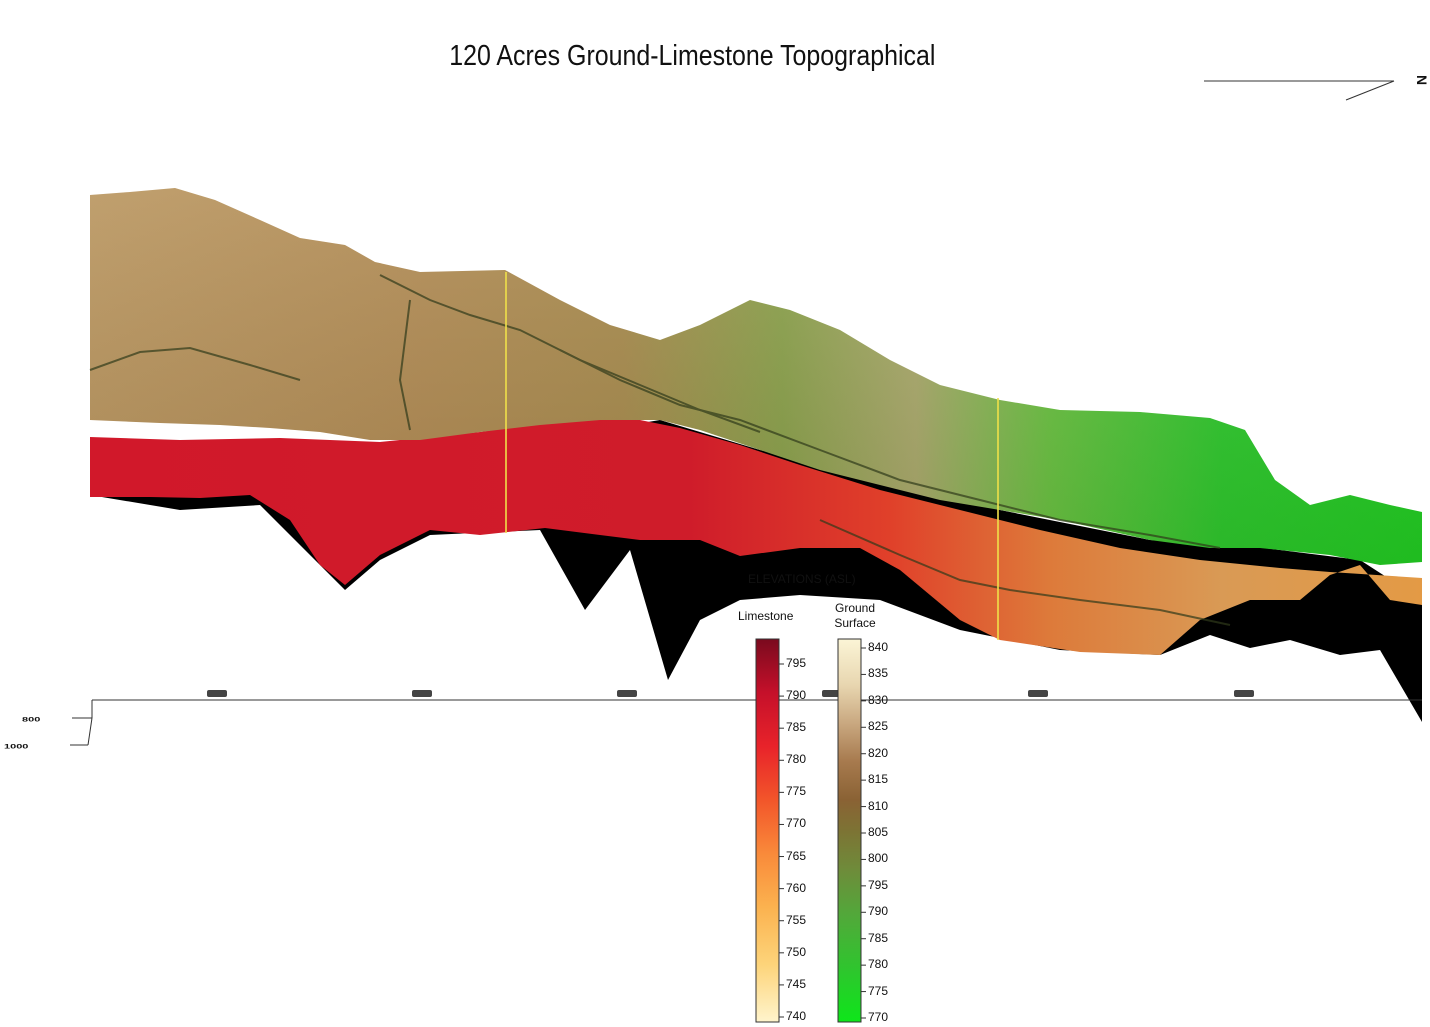 The height and width of the screenshot is (1027, 1430). I want to click on limestone-tick-label: 795, so click(796, 663).